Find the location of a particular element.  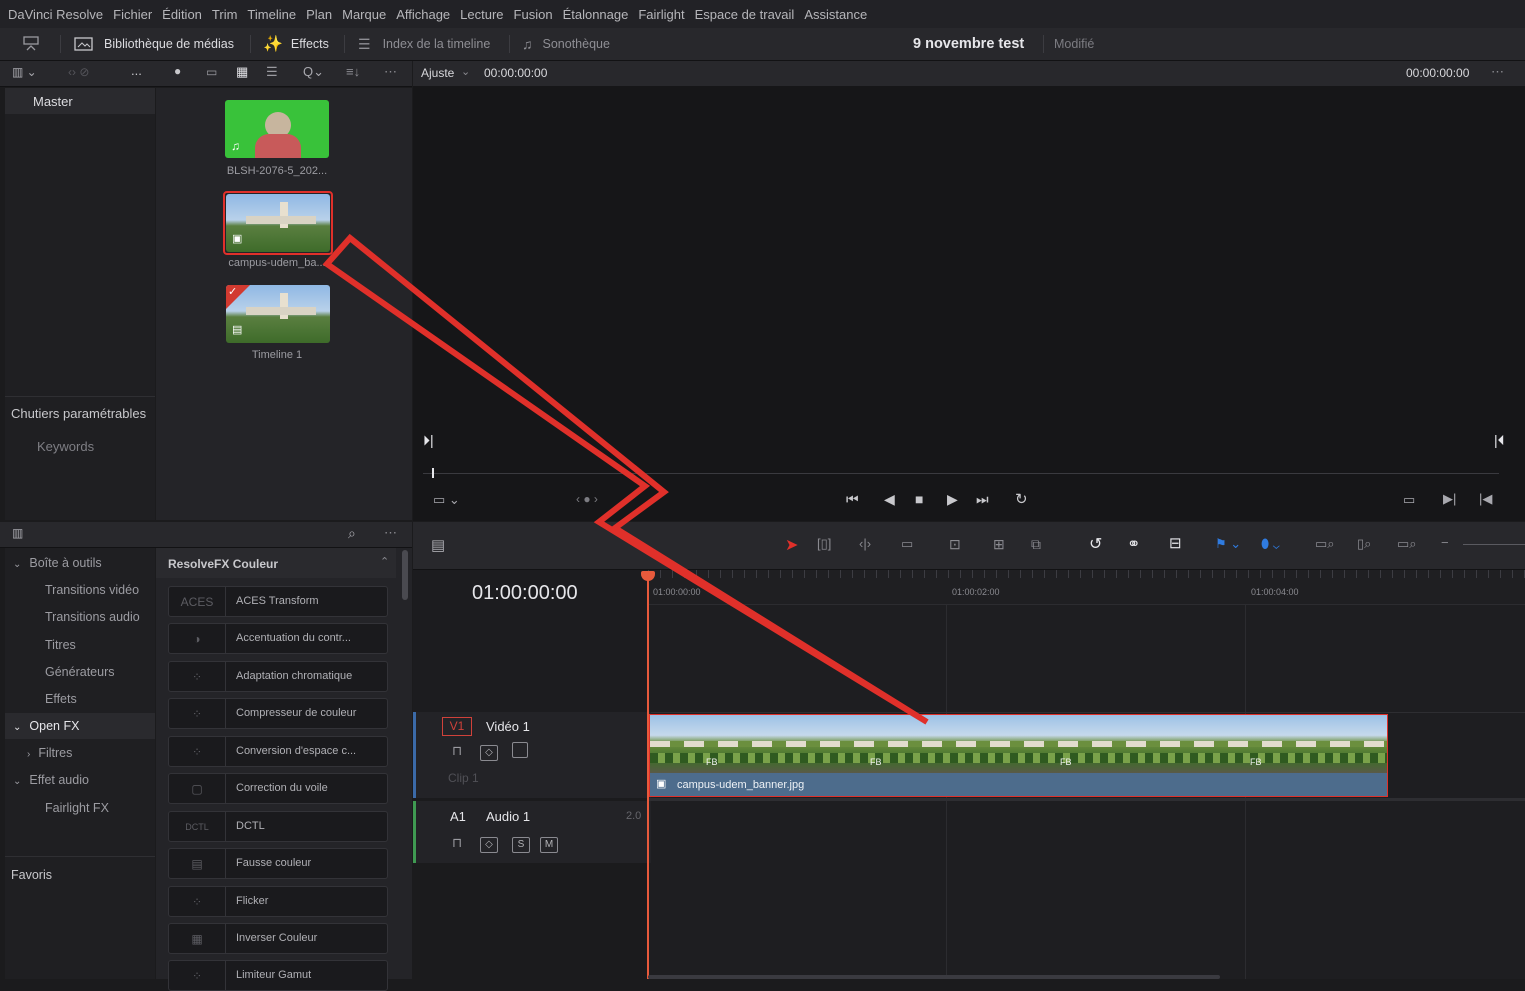

timeline-timecode: 01:00:00:00 is located at coordinates (525, 593).